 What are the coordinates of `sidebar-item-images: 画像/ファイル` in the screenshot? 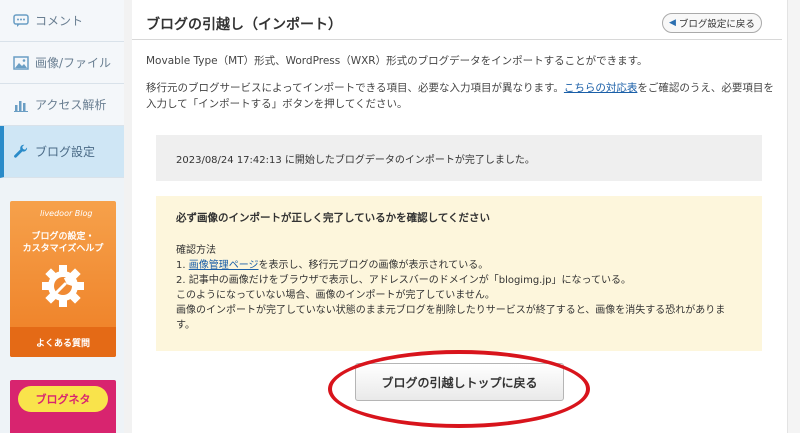 It's located at (62, 63).